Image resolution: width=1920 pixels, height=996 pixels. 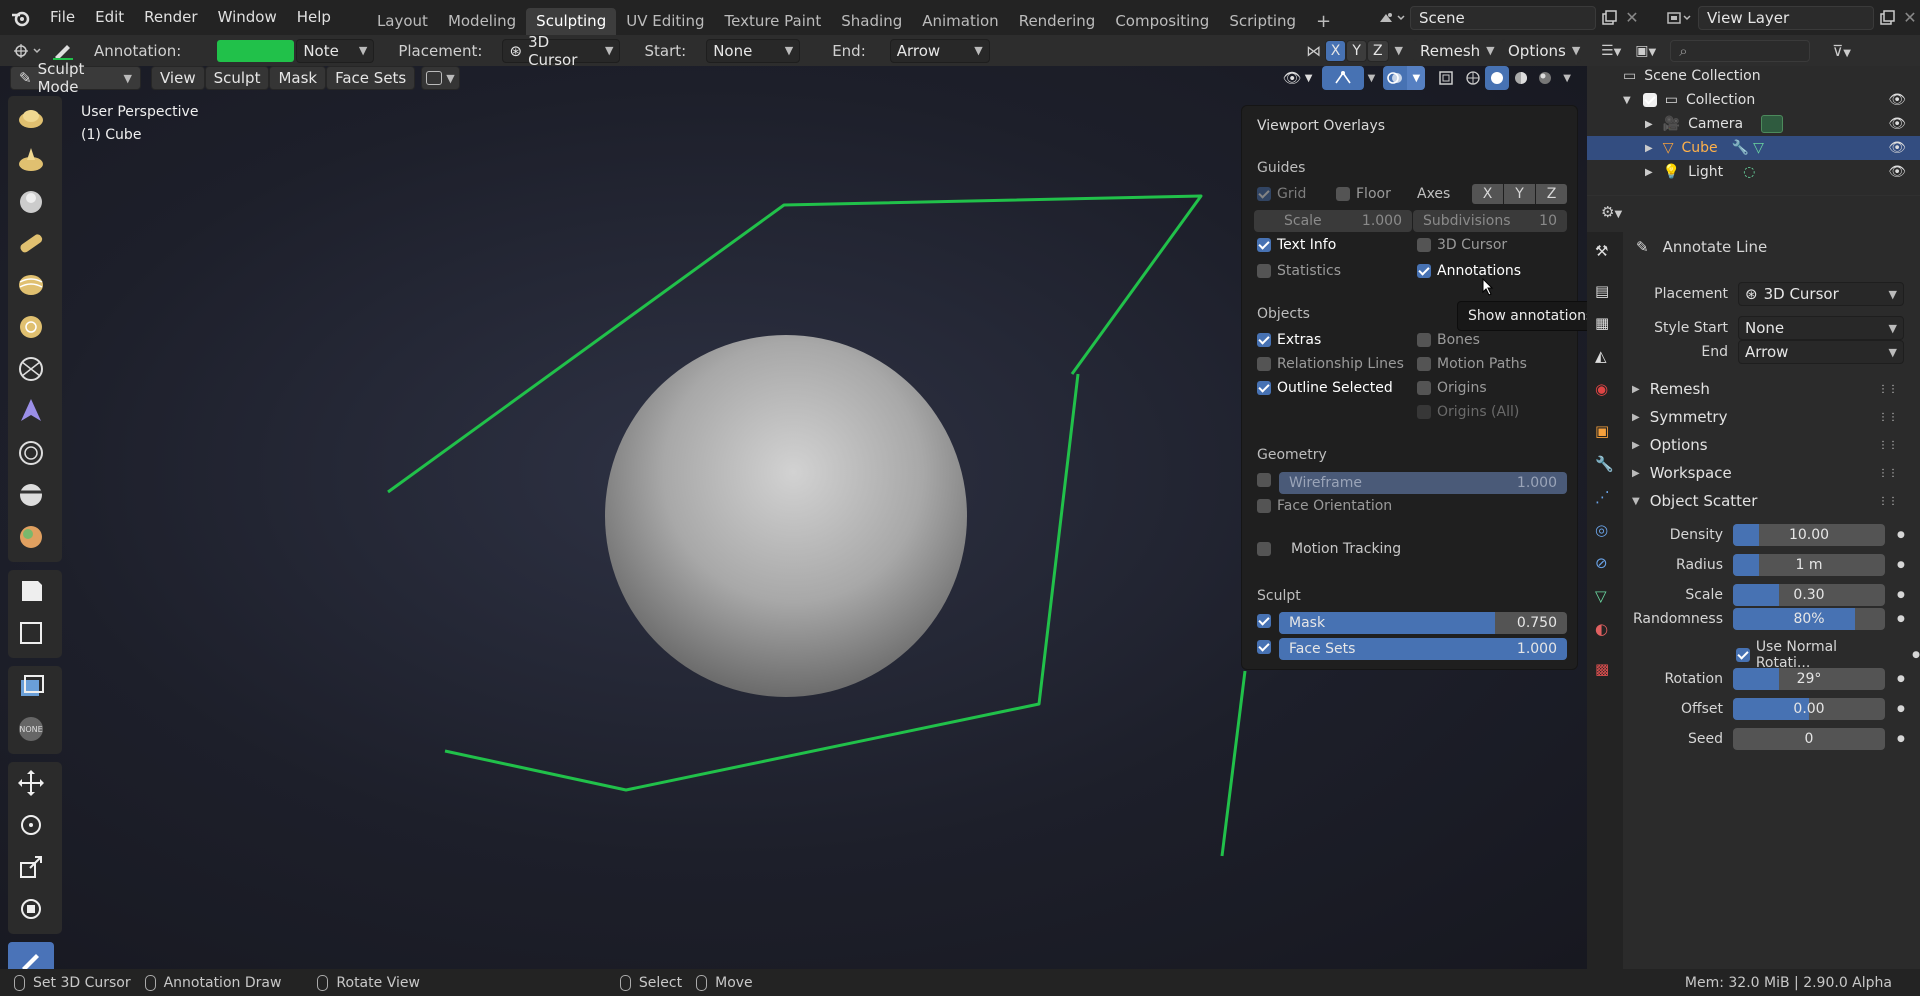 I want to click on text-info-option: Text Info, so click(x=1296, y=245).